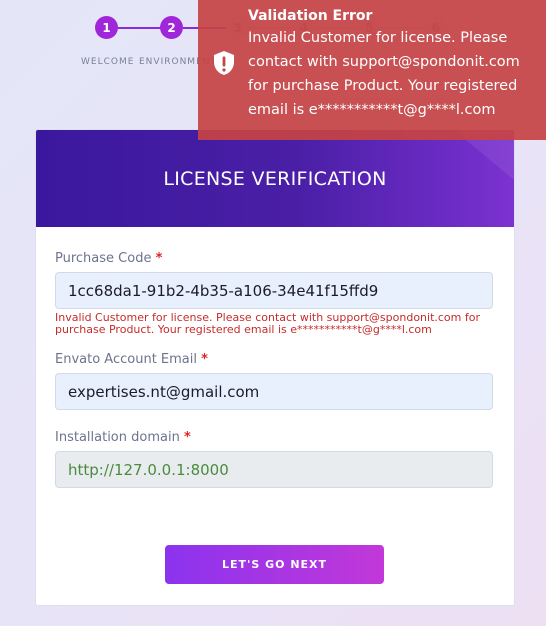 The height and width of the screenshot is (626, 546). I want to click on envato-email-label-text: Envato Account Email, so click(126, 359).